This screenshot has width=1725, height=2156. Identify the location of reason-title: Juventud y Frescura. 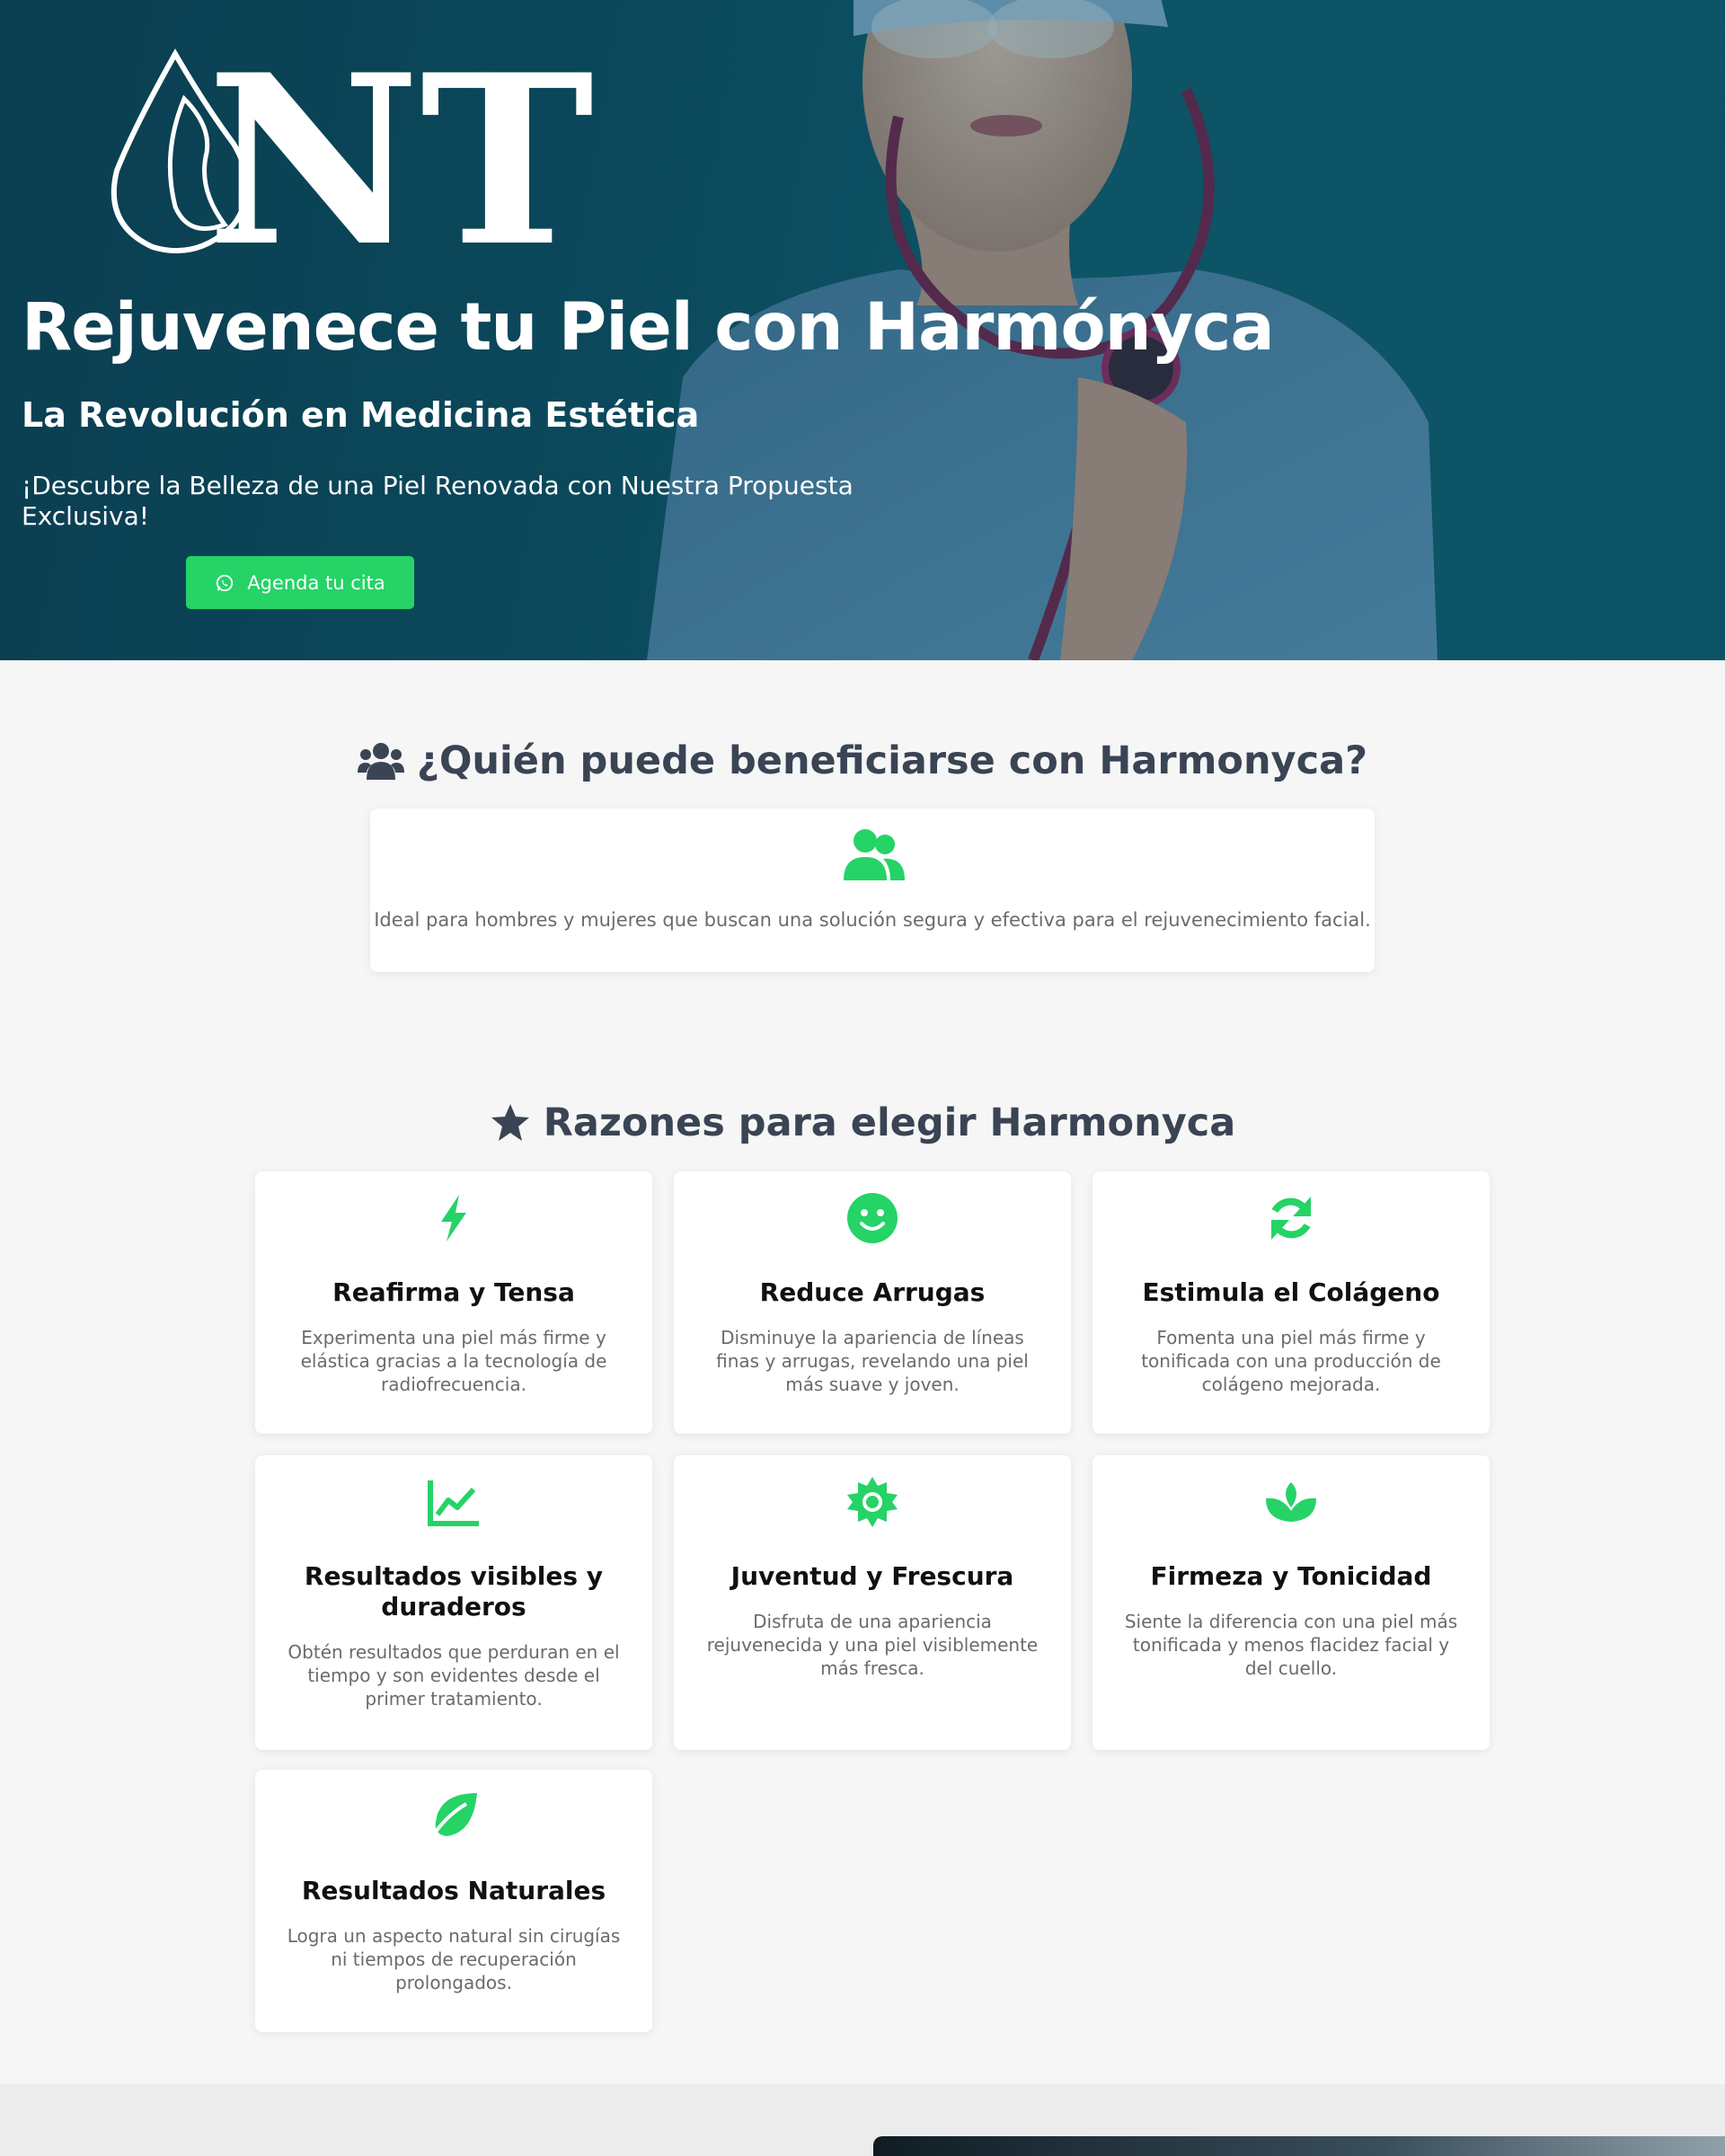
(872, 1576).